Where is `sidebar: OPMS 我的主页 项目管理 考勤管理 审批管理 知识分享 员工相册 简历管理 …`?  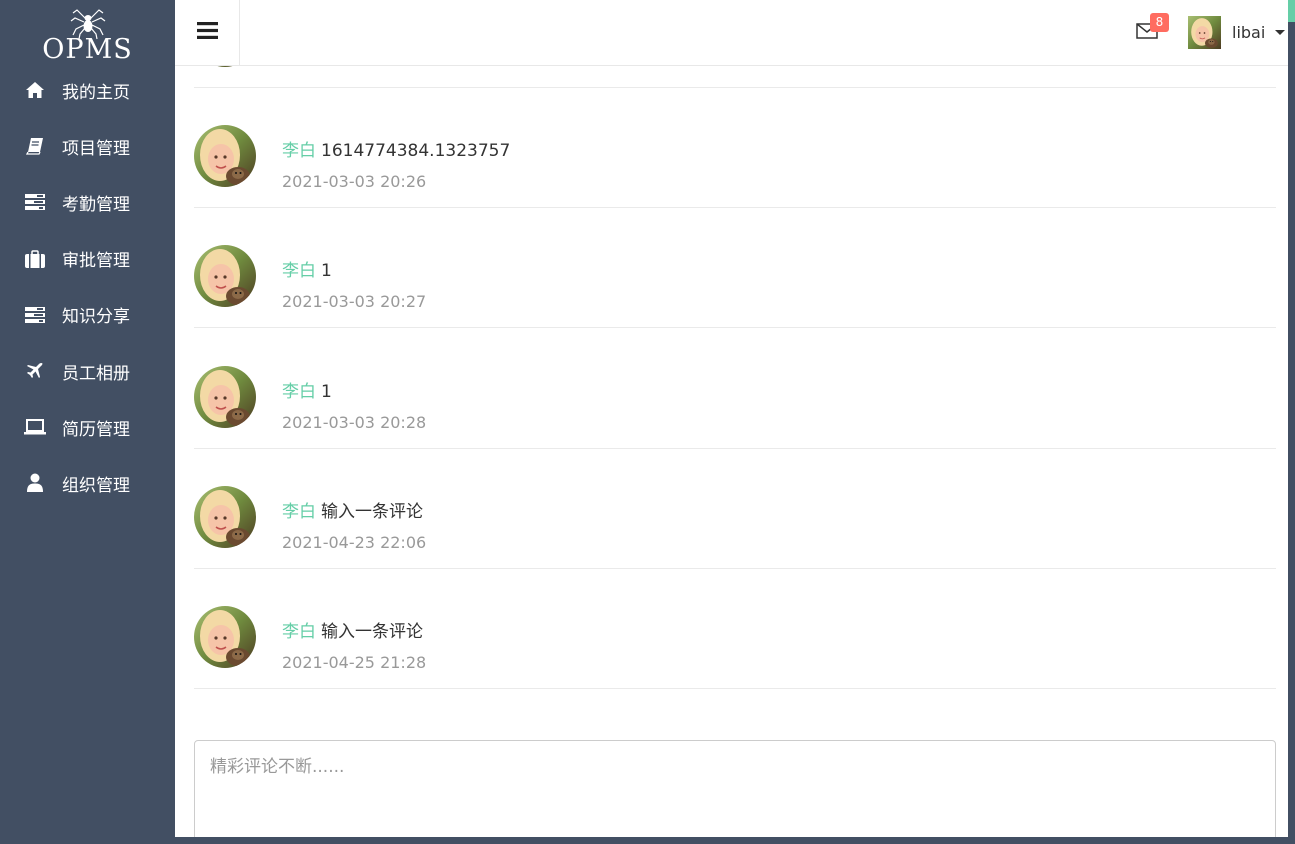 sidebar: OPMS 我的主页 项目管理 考勤管理 审批管理 知识分享 员工相册 简历管理 … is located at coordinates (87, 422).